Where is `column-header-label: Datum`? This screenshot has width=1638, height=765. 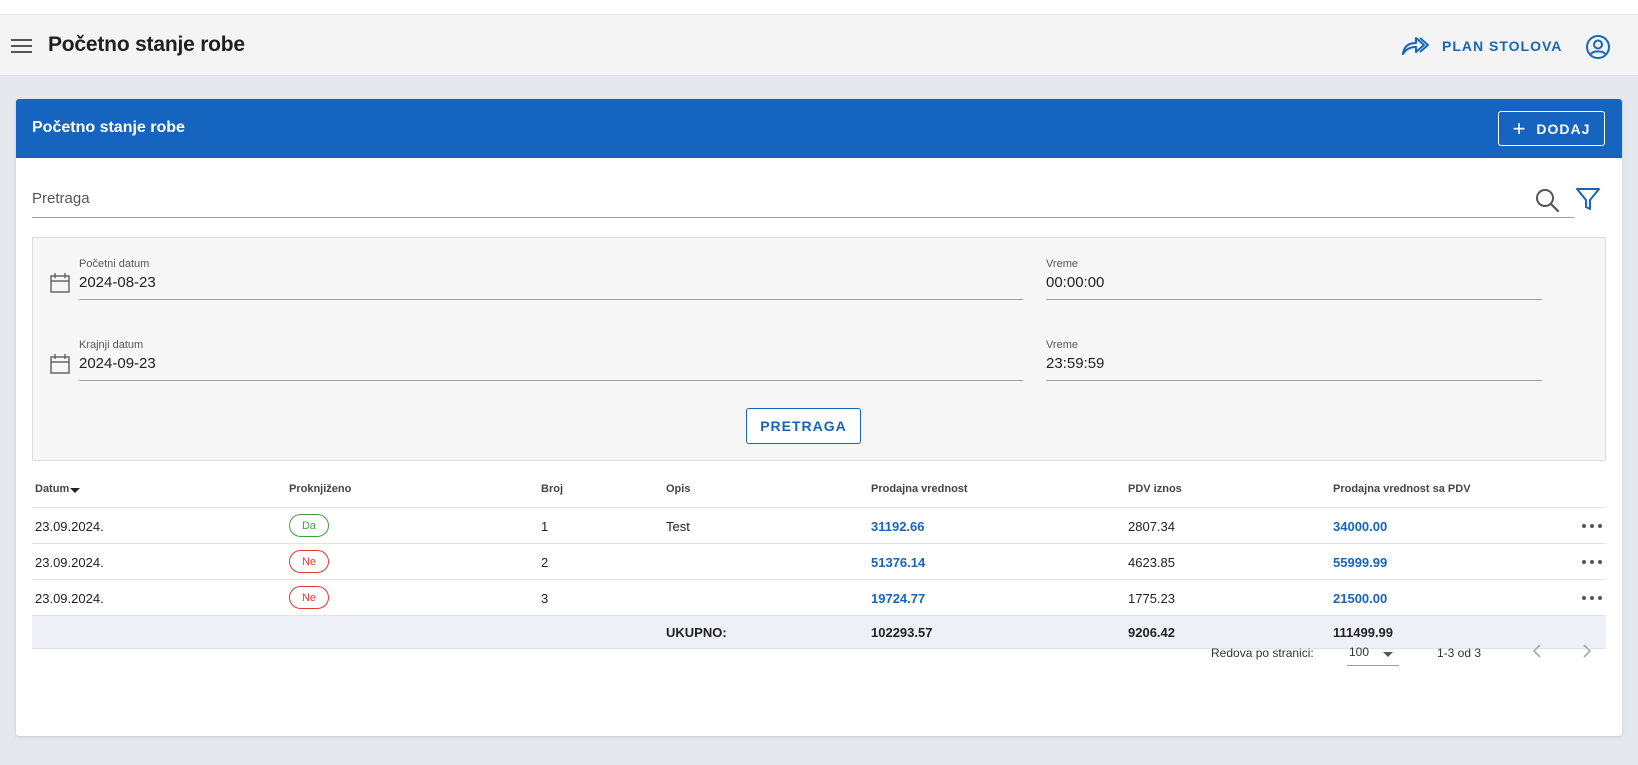
column-header-label: Datum is located at coordinates (52, 489).